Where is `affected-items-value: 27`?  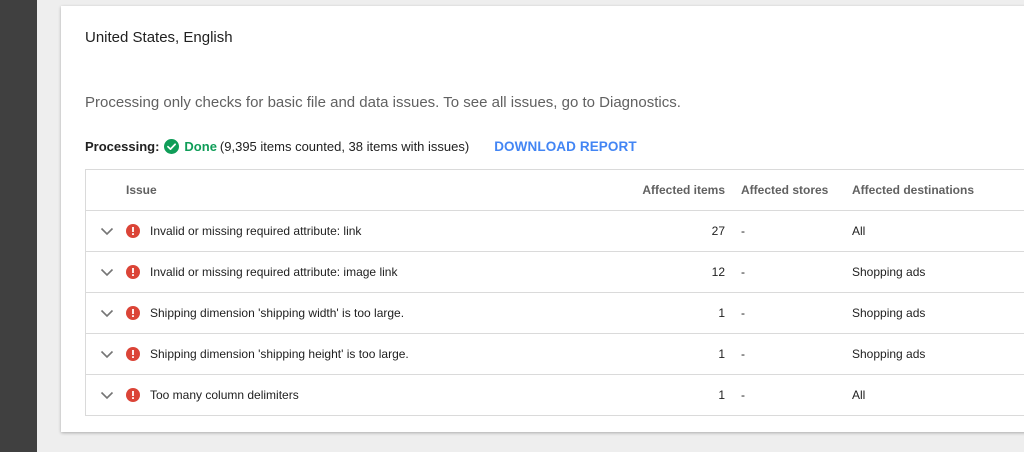 affected-items-value: 27 is located at coordinates (718, 231).